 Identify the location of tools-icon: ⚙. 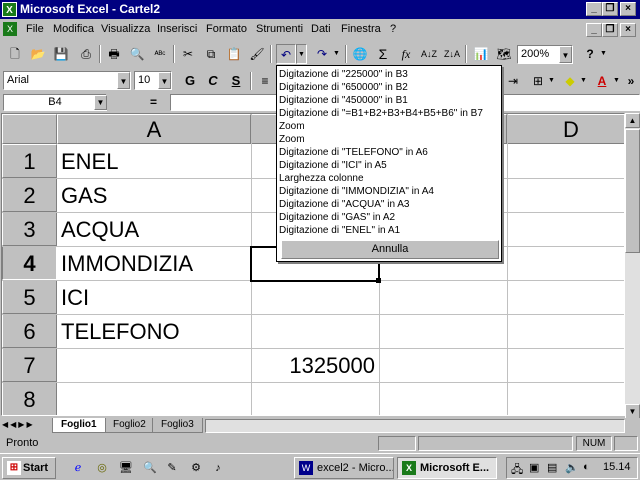
(196, 468).